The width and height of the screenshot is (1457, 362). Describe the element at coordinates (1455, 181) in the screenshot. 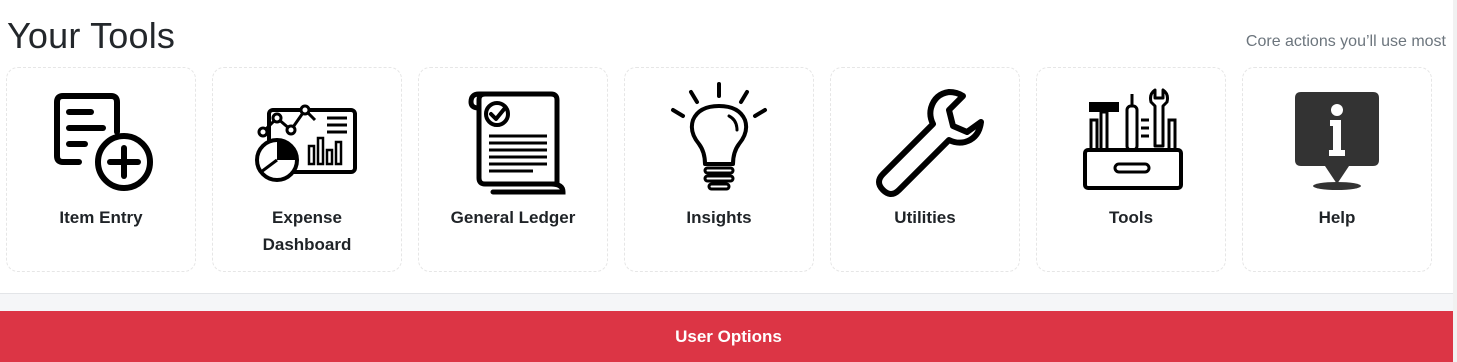

I see `scrollbar` at that location.